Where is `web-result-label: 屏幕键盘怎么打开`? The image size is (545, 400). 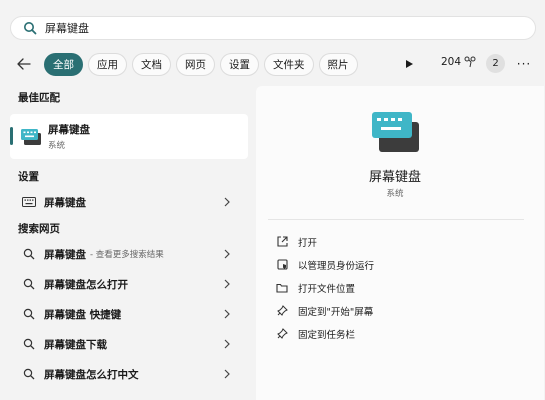
web-result-label: 屏幕键盘怎么打开 is located at coordinates (86, 284).